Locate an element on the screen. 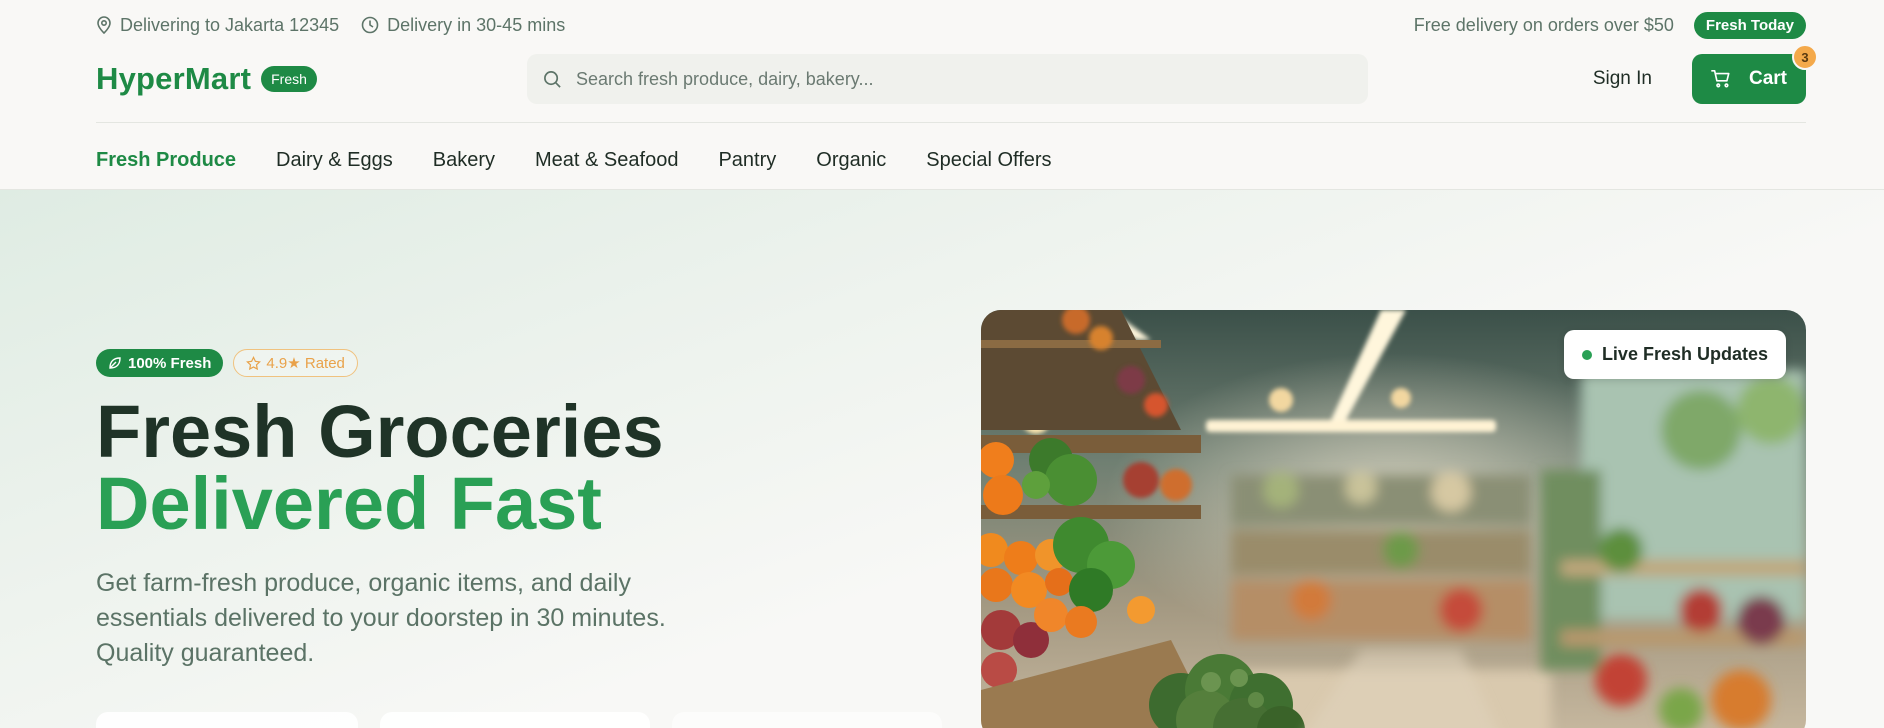  hero-title-line2: Delivered Fast is located at coordinates (349, 503).